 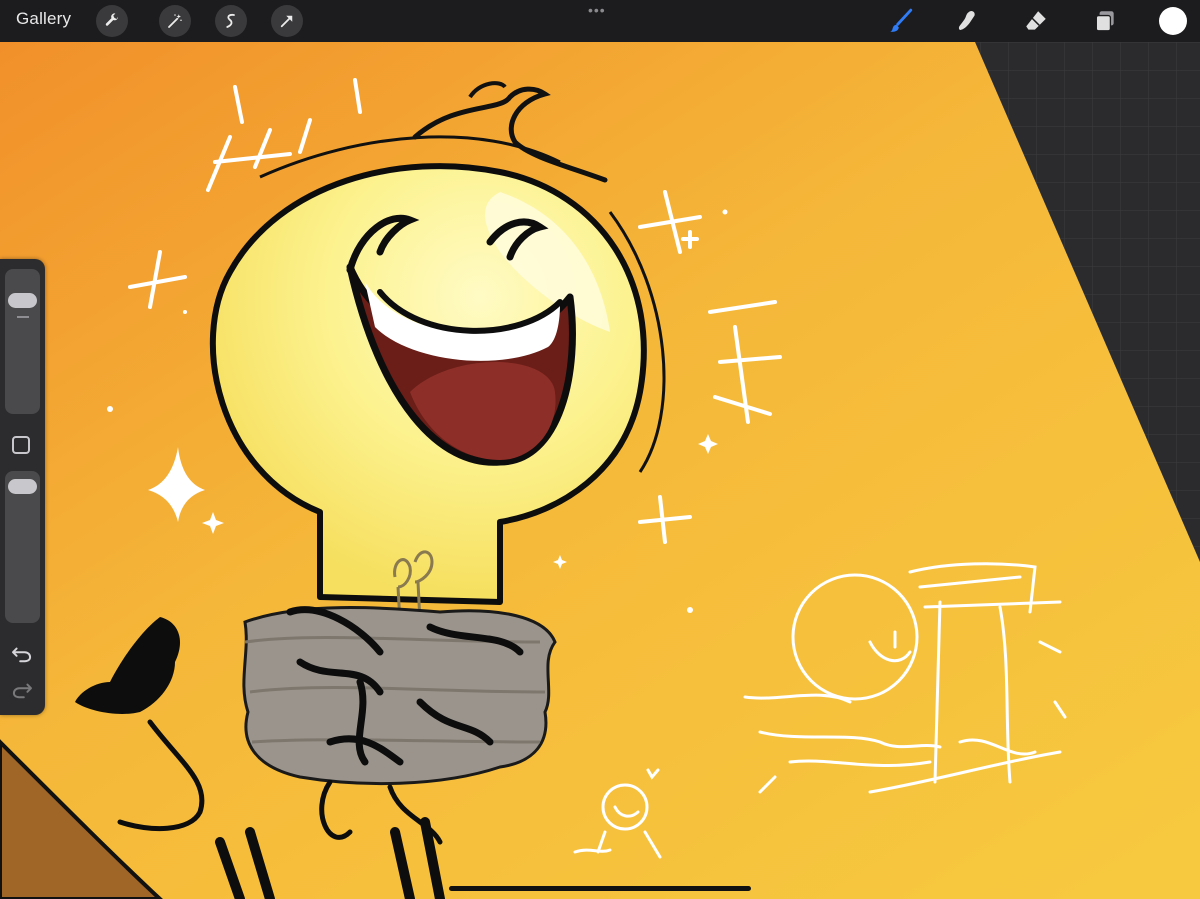 I want to click on opacity-thumb, so click(x=22, y=486).